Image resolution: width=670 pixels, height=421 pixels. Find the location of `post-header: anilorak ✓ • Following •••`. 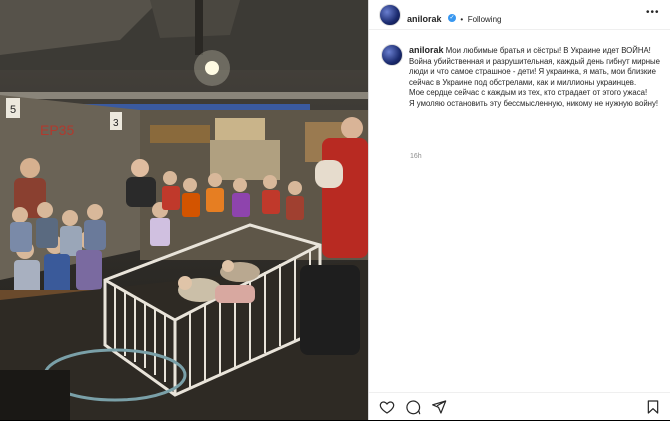

post-header: anilorak ✓ • Following ••• is located at coordinates (519, 15).